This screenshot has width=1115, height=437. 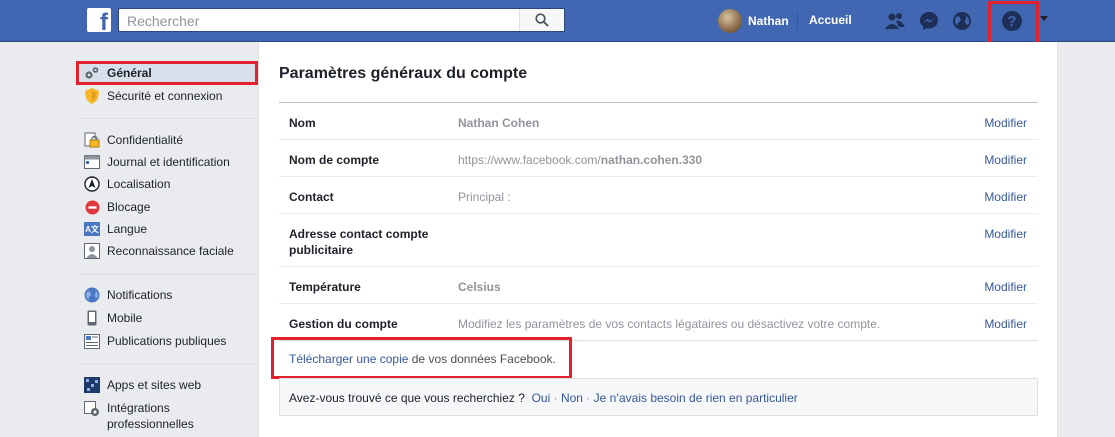 I want to click on shield-icon, so click(x=92, y=96).